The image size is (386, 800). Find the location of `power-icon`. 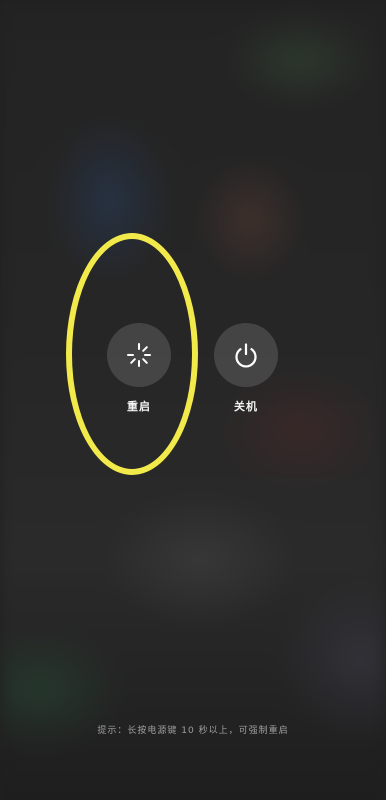

power-icon is located at coordinates (246, 355).